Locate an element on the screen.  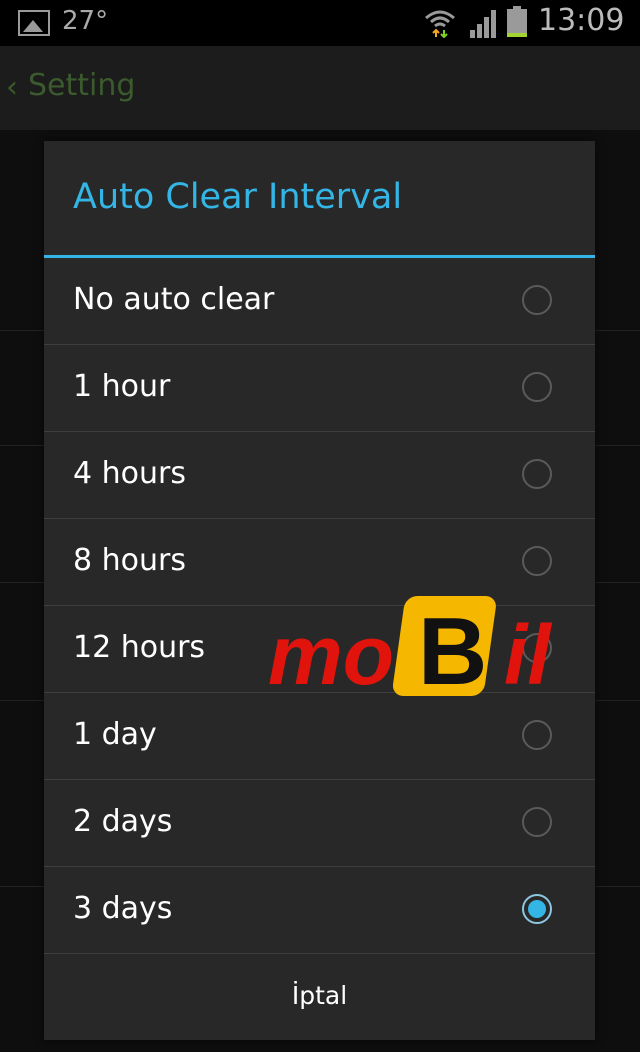
battery-icon is located at coordinates (517, 21).